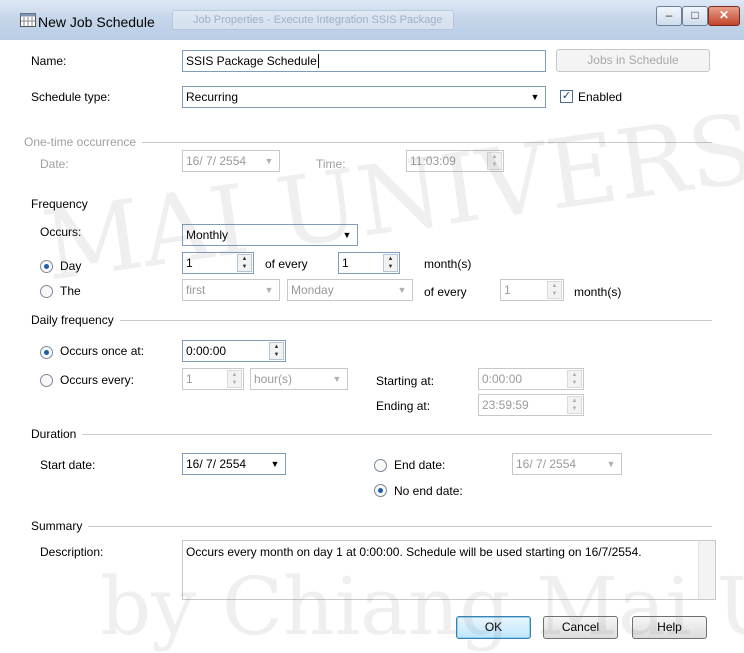 The image size is (744, 653). I want to click on window-title: New Job Schedule, so click(96, 22).